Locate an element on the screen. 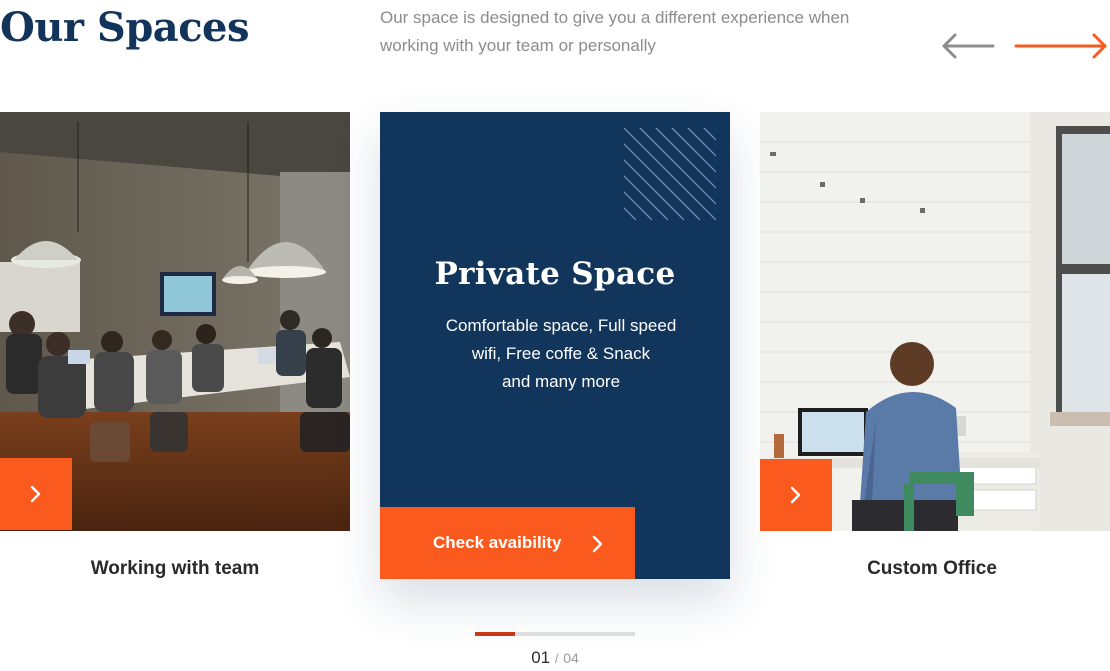  arrow-left-icon is located at coordinates (968, 46).